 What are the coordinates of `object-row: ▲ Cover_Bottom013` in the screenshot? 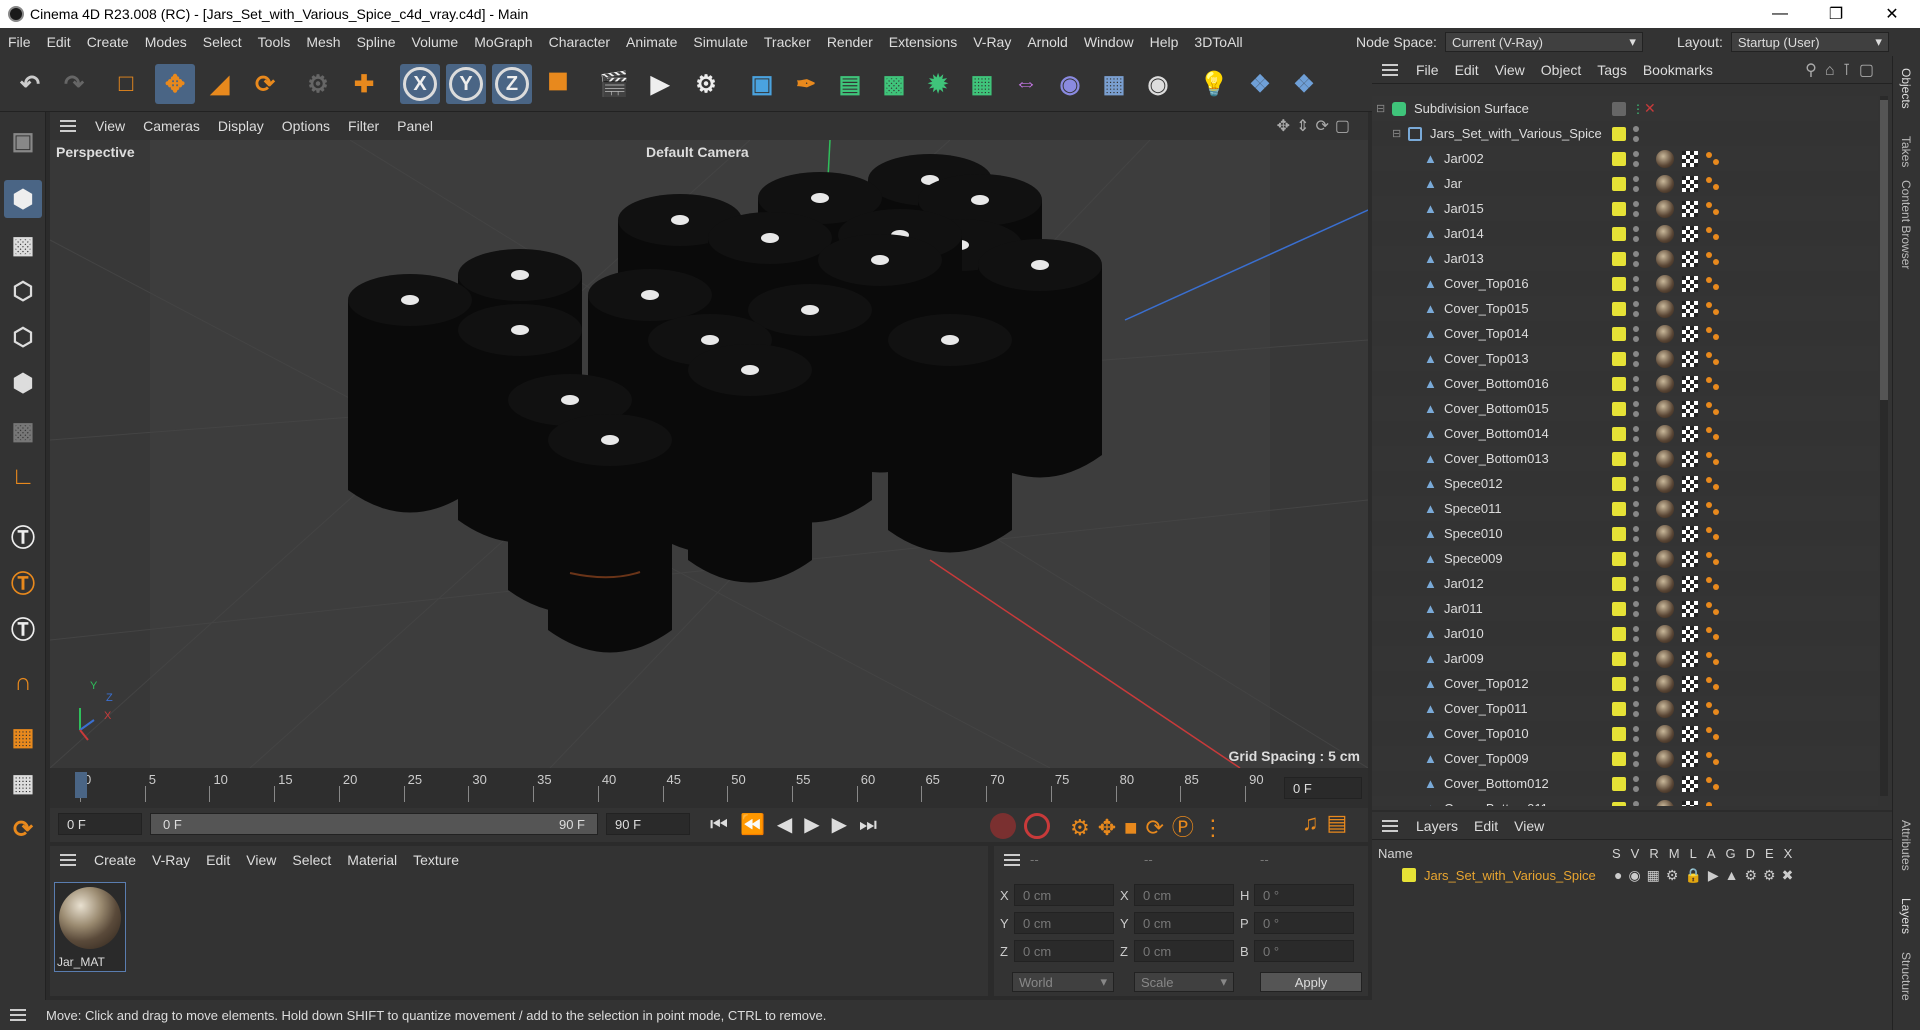 It's located at (1625, 458).